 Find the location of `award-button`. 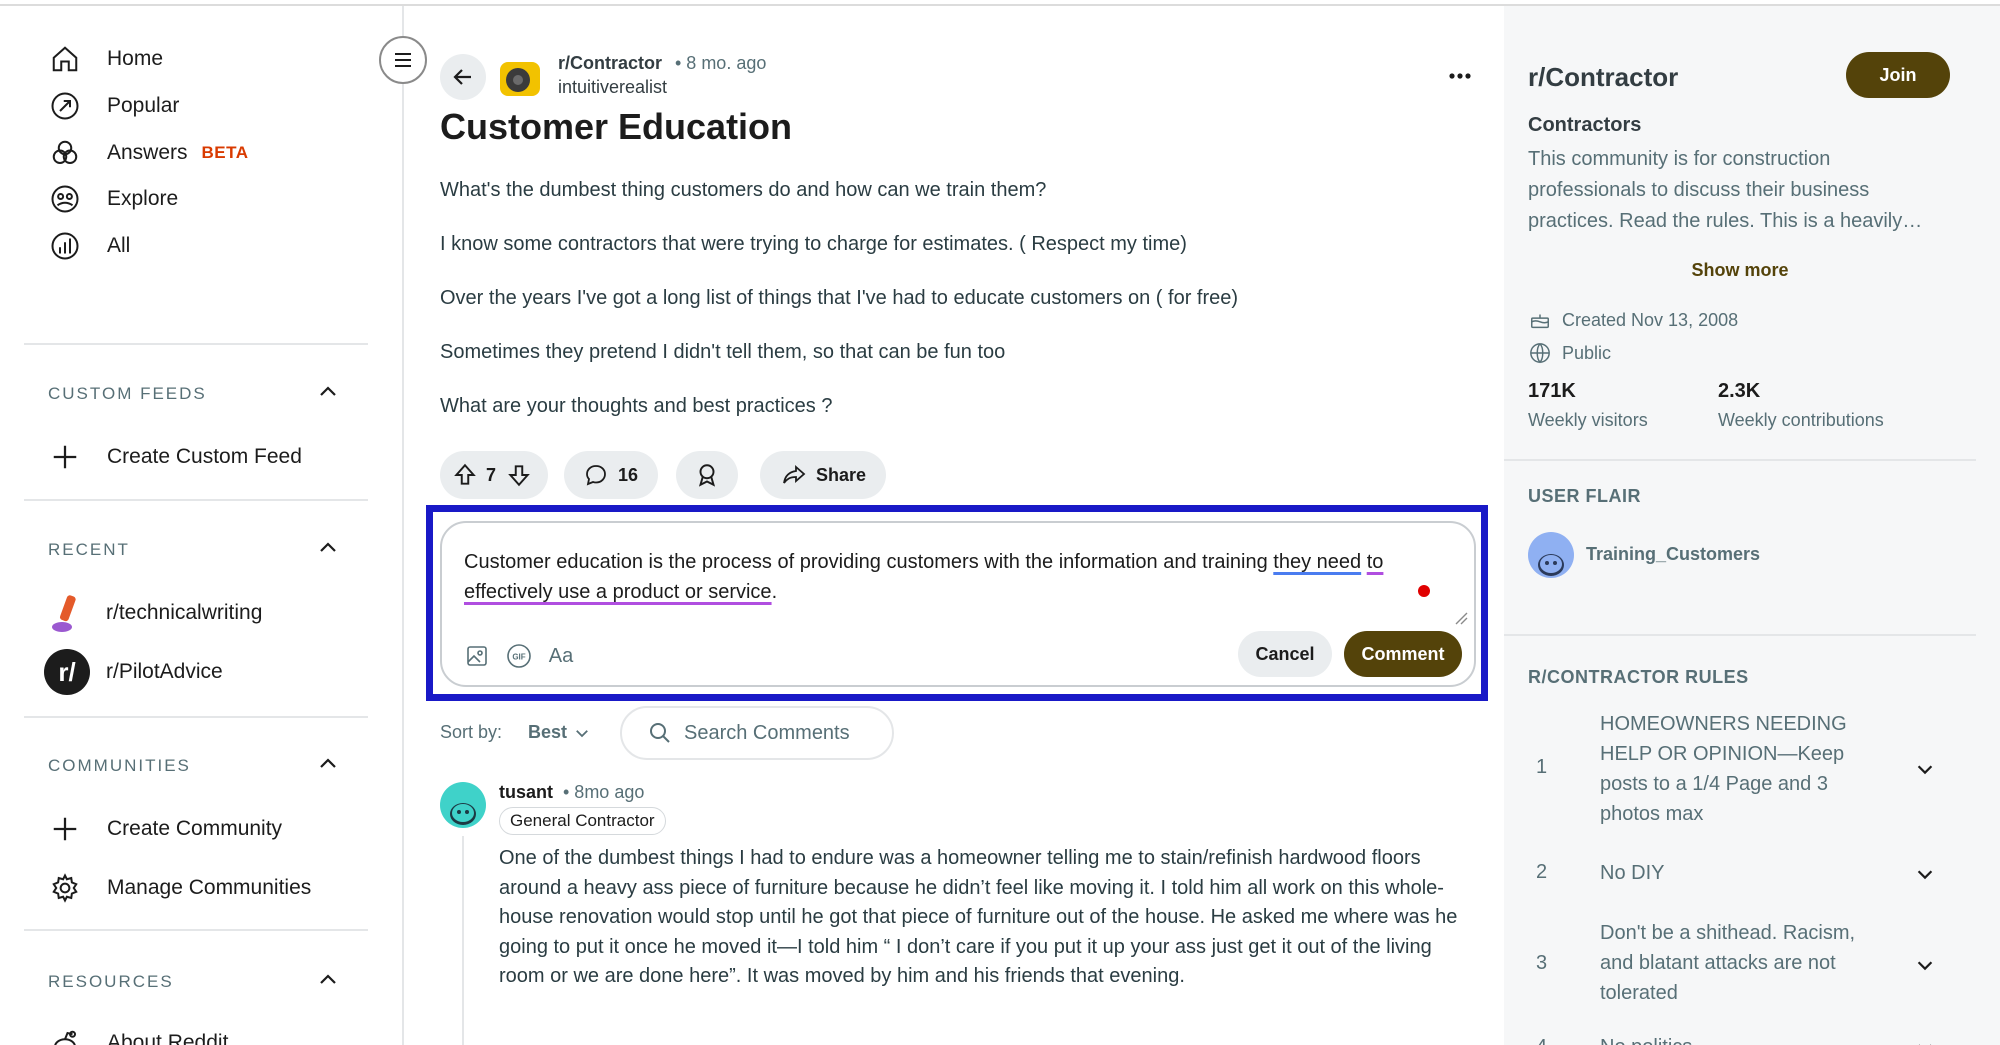

award-button is located at coordinates (707, 475).